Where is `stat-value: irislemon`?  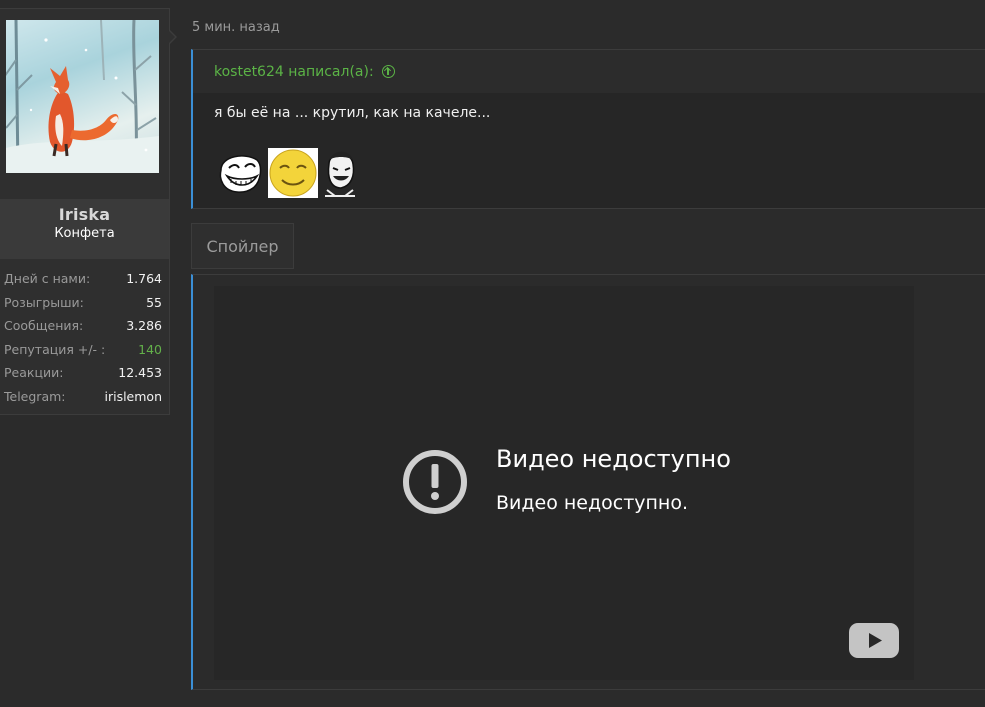
stat-value: irislemon is located at coordinates (133, 396).